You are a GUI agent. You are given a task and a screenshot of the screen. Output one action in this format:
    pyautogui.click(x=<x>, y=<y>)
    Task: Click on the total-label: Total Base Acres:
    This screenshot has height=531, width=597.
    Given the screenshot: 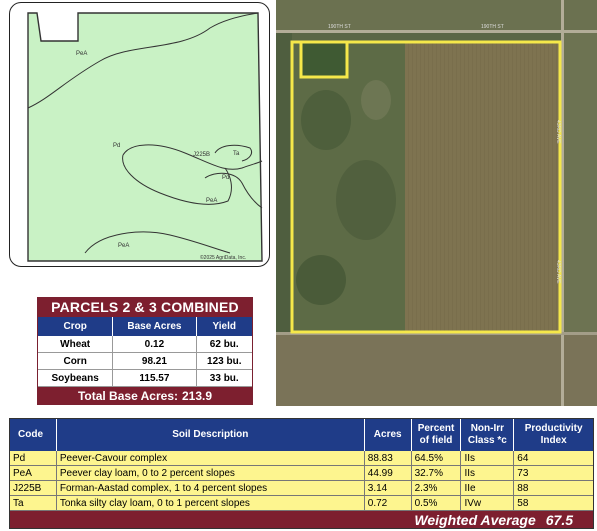 What is the action you would take?
    pyautogui.click(x=127, y=395)
    